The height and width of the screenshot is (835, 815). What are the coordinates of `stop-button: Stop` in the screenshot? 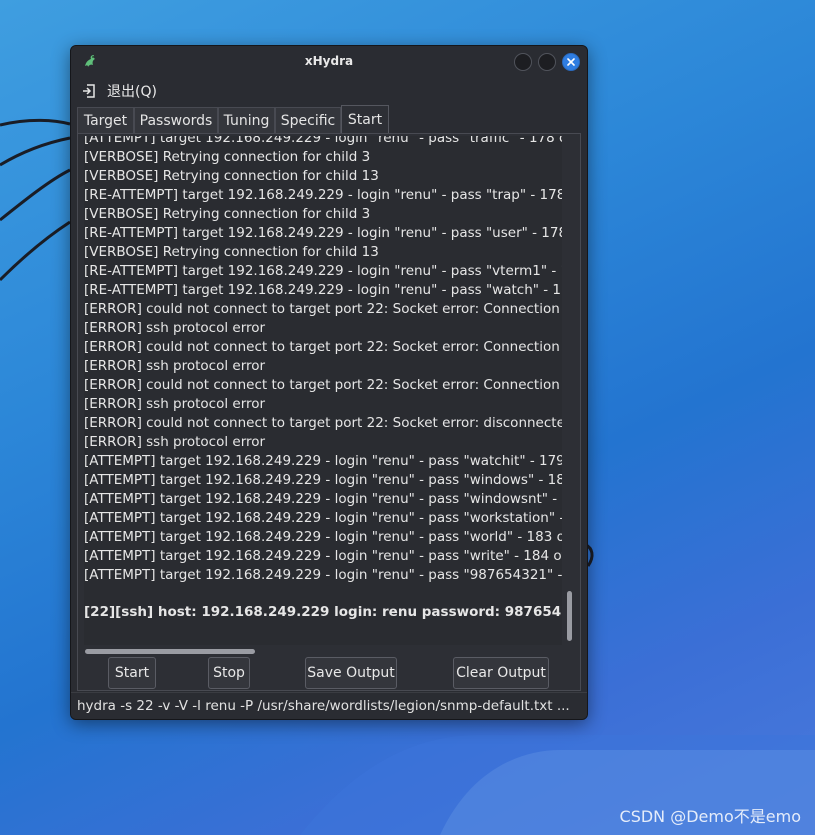 It's located at (229, 673).